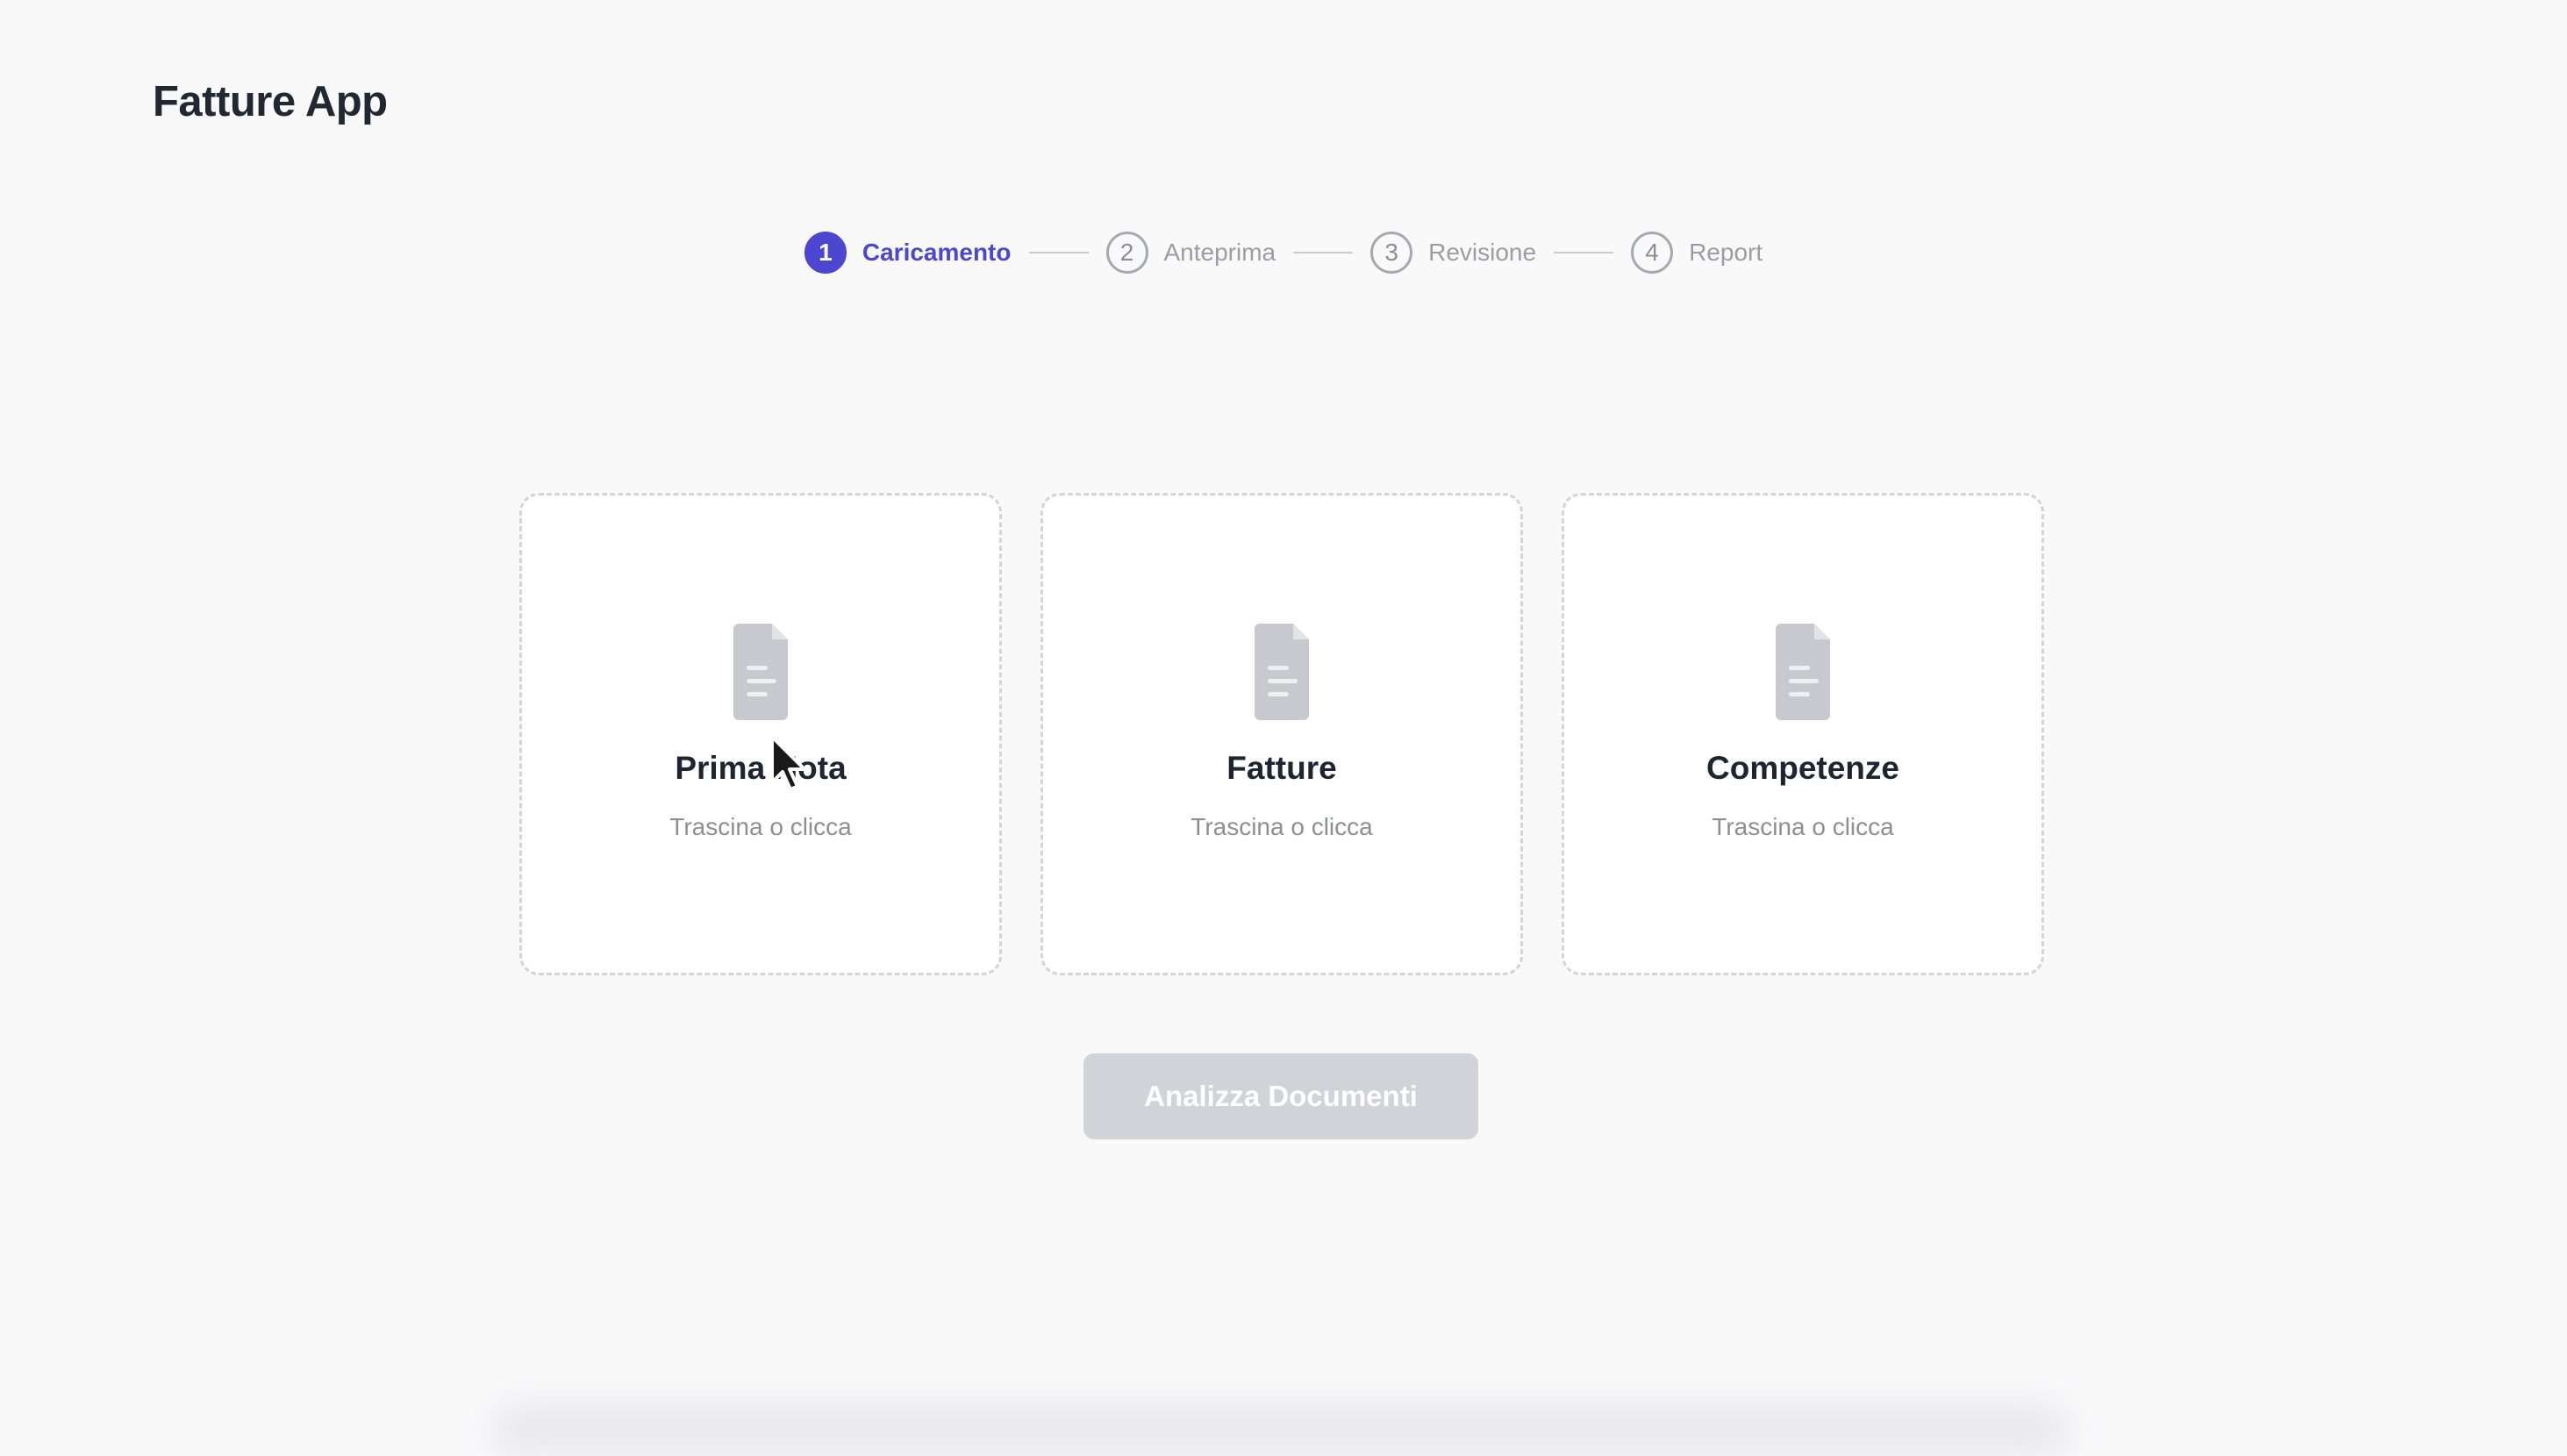  What do you see at coordinates (1652, 253) in the screenshot?
I see `step-number-badge: 4` at bounding box center [1652, 253].